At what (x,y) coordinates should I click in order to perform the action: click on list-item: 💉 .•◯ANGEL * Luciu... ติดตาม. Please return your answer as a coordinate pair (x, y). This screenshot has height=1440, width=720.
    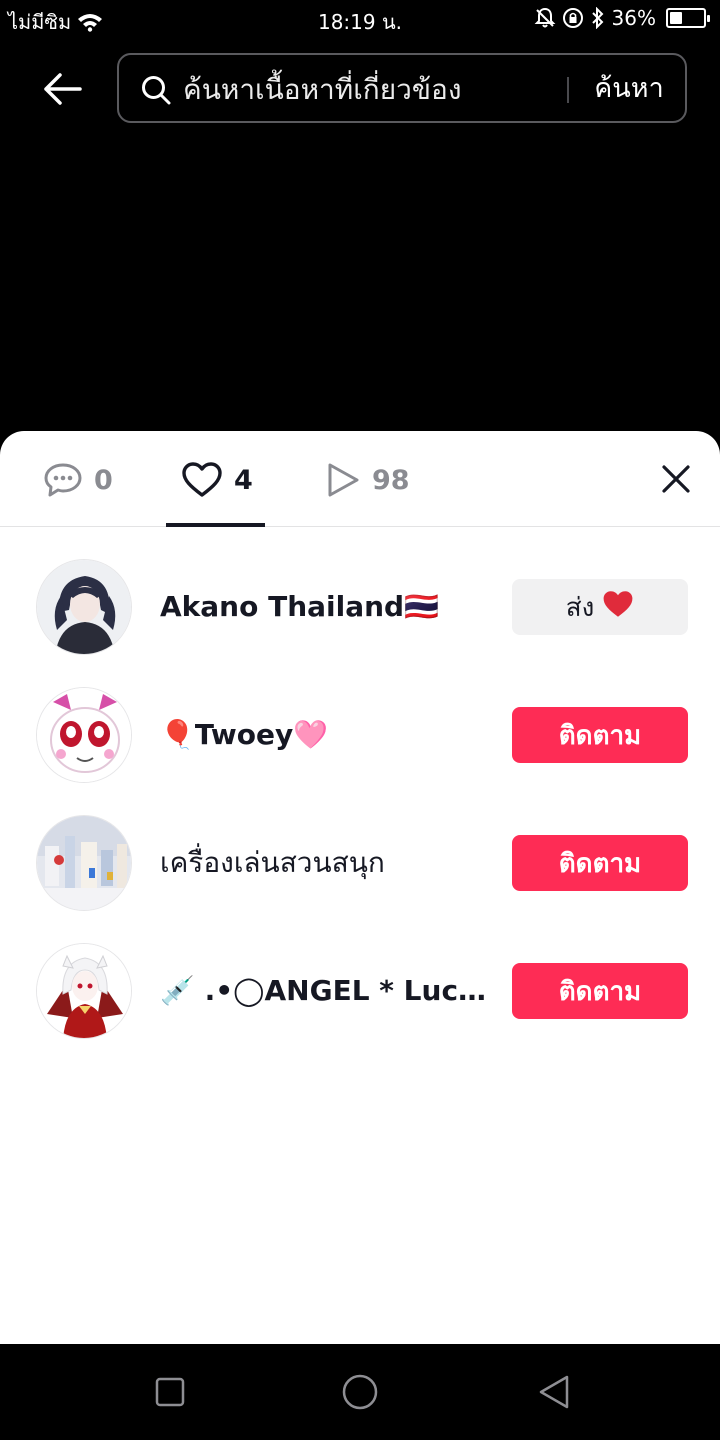
    Looking at the image, I should click on (360, 1007).